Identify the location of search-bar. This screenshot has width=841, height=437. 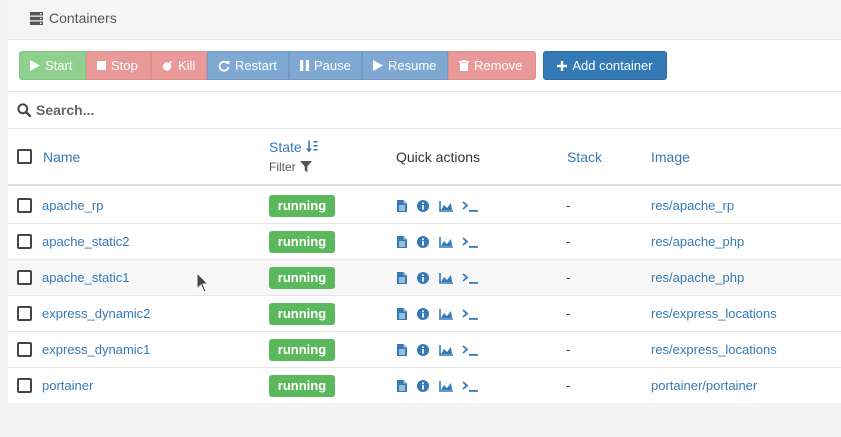
(424, 110).